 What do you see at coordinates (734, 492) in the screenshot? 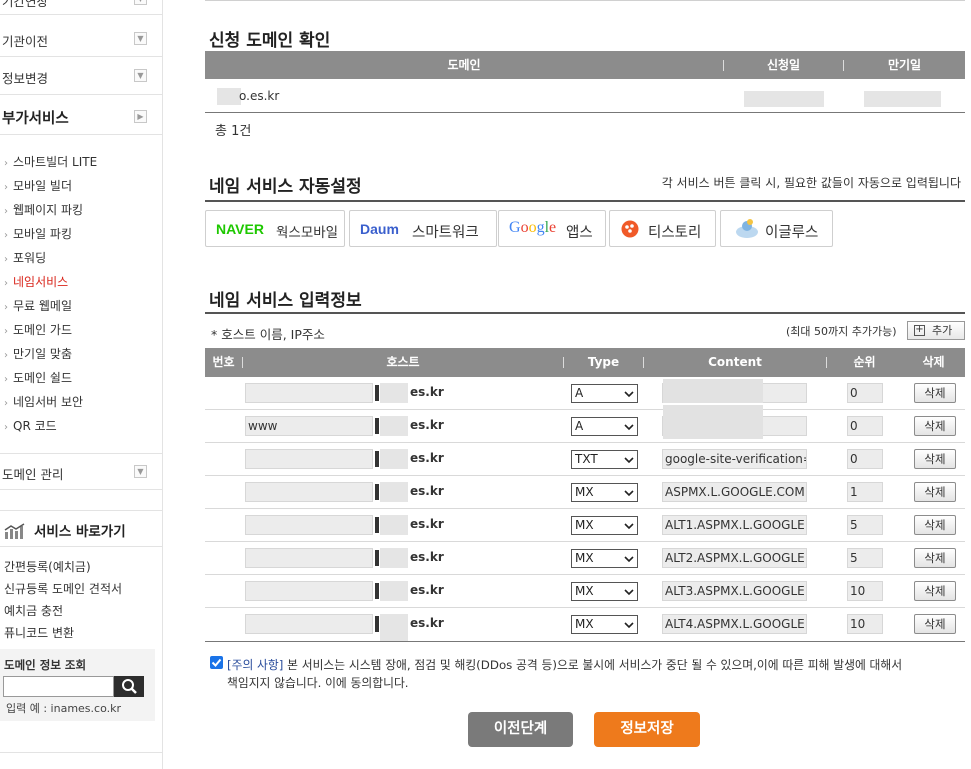
I see `content-input: ASPMX.L.GOOGLE.COM.` at bounding box center [734, 492].